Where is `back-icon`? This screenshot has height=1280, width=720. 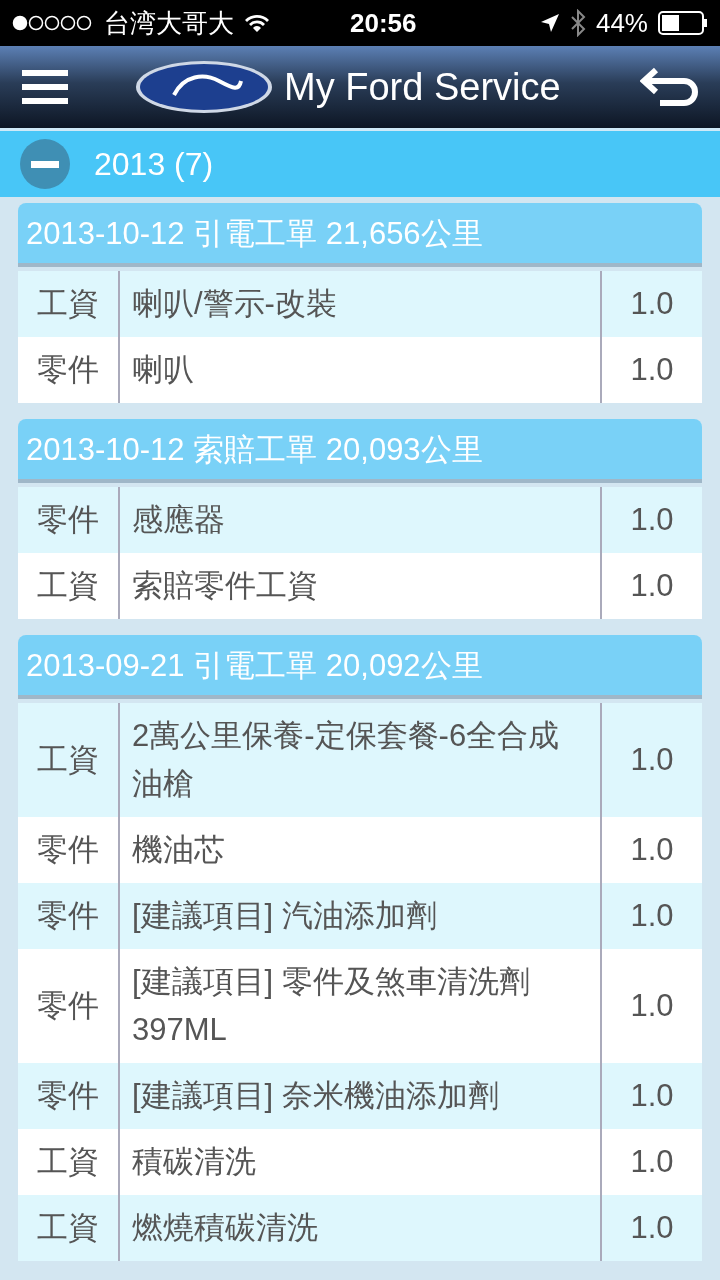 back-icon is located at coordinates (669, 87).